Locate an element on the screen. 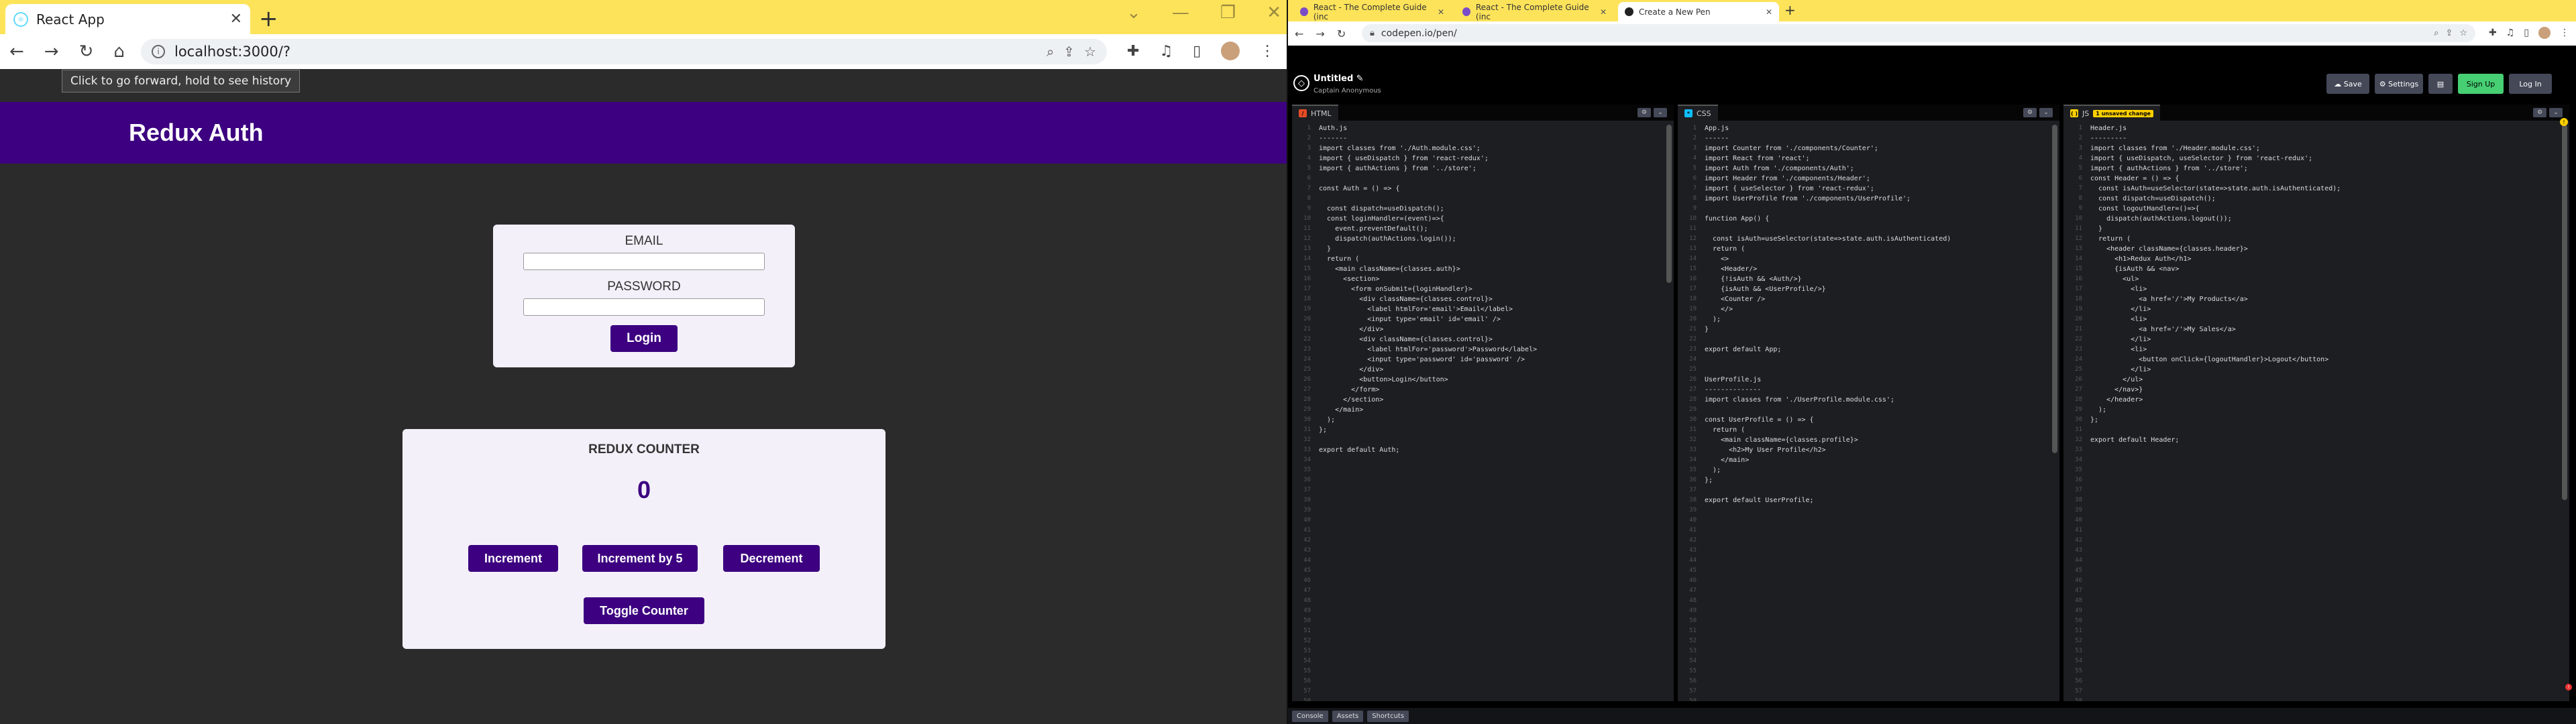 The height and width of the screenshot is (724, 2576). css-panel-header: * CSS ⚙ ⌄ is located at coordinates (1868, 113).